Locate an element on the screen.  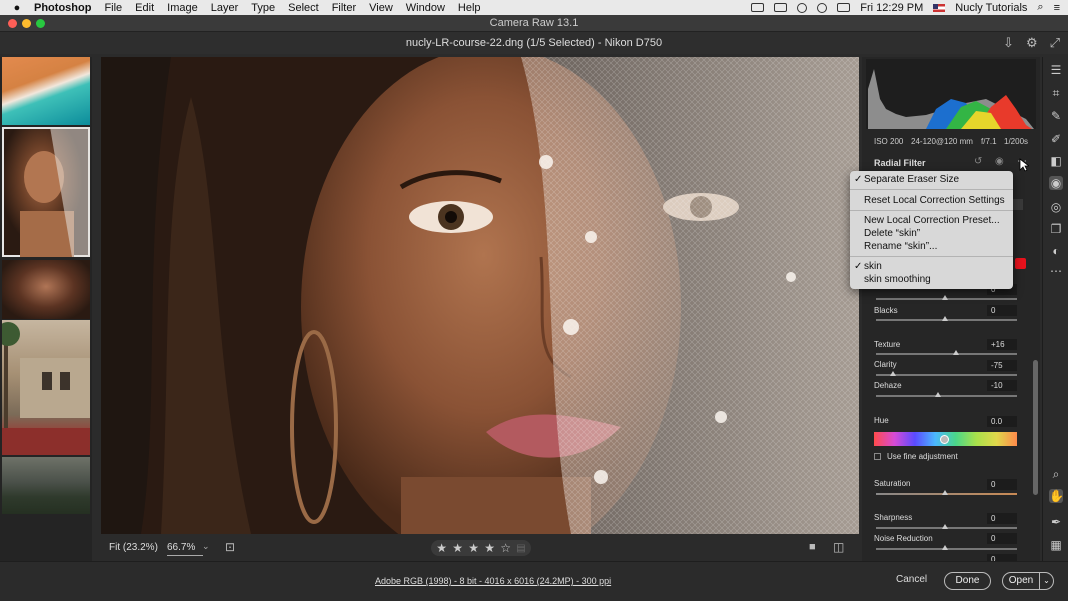
clarity-slider is located at coordinates (946, 375).